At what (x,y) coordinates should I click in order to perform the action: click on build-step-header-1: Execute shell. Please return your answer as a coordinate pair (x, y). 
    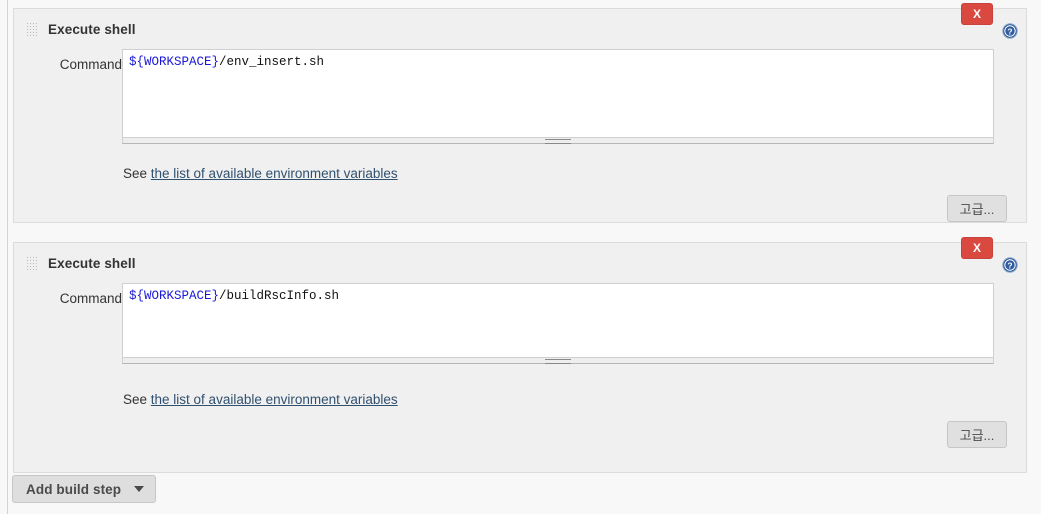
    Looking at the image, I should click on (75, 29).